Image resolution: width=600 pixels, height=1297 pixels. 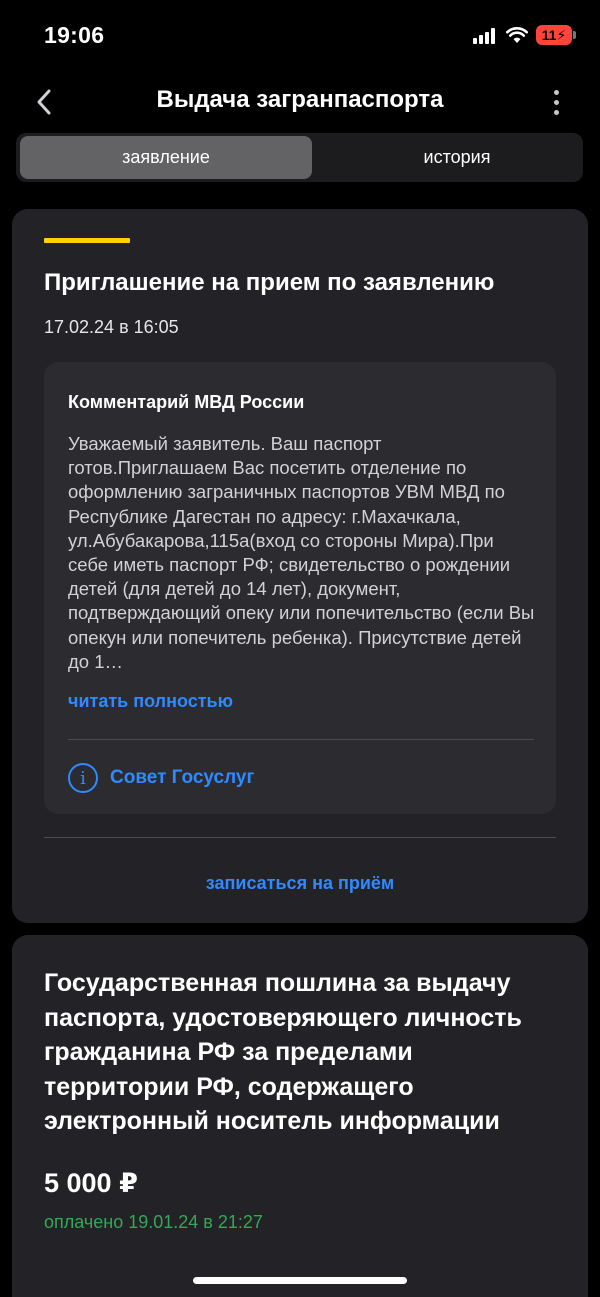 I want to click on status-time: 19:06, so click(x=74, y=35).